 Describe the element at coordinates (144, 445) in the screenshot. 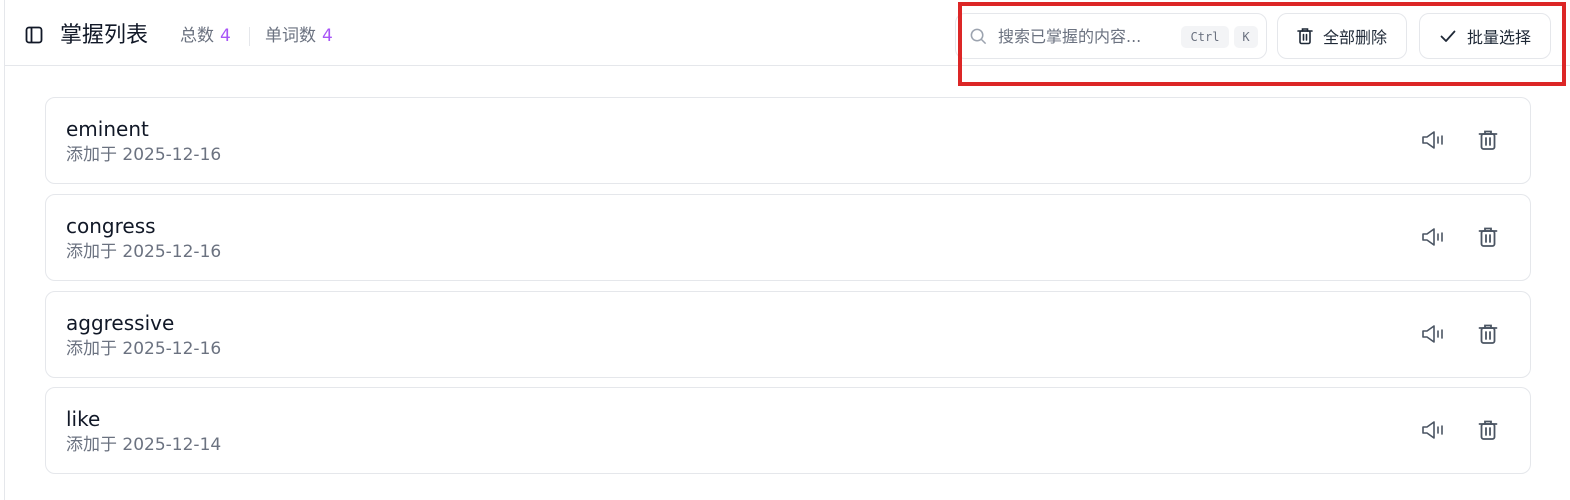

I see `item-date: 添加于 2025-12-14` at that location.